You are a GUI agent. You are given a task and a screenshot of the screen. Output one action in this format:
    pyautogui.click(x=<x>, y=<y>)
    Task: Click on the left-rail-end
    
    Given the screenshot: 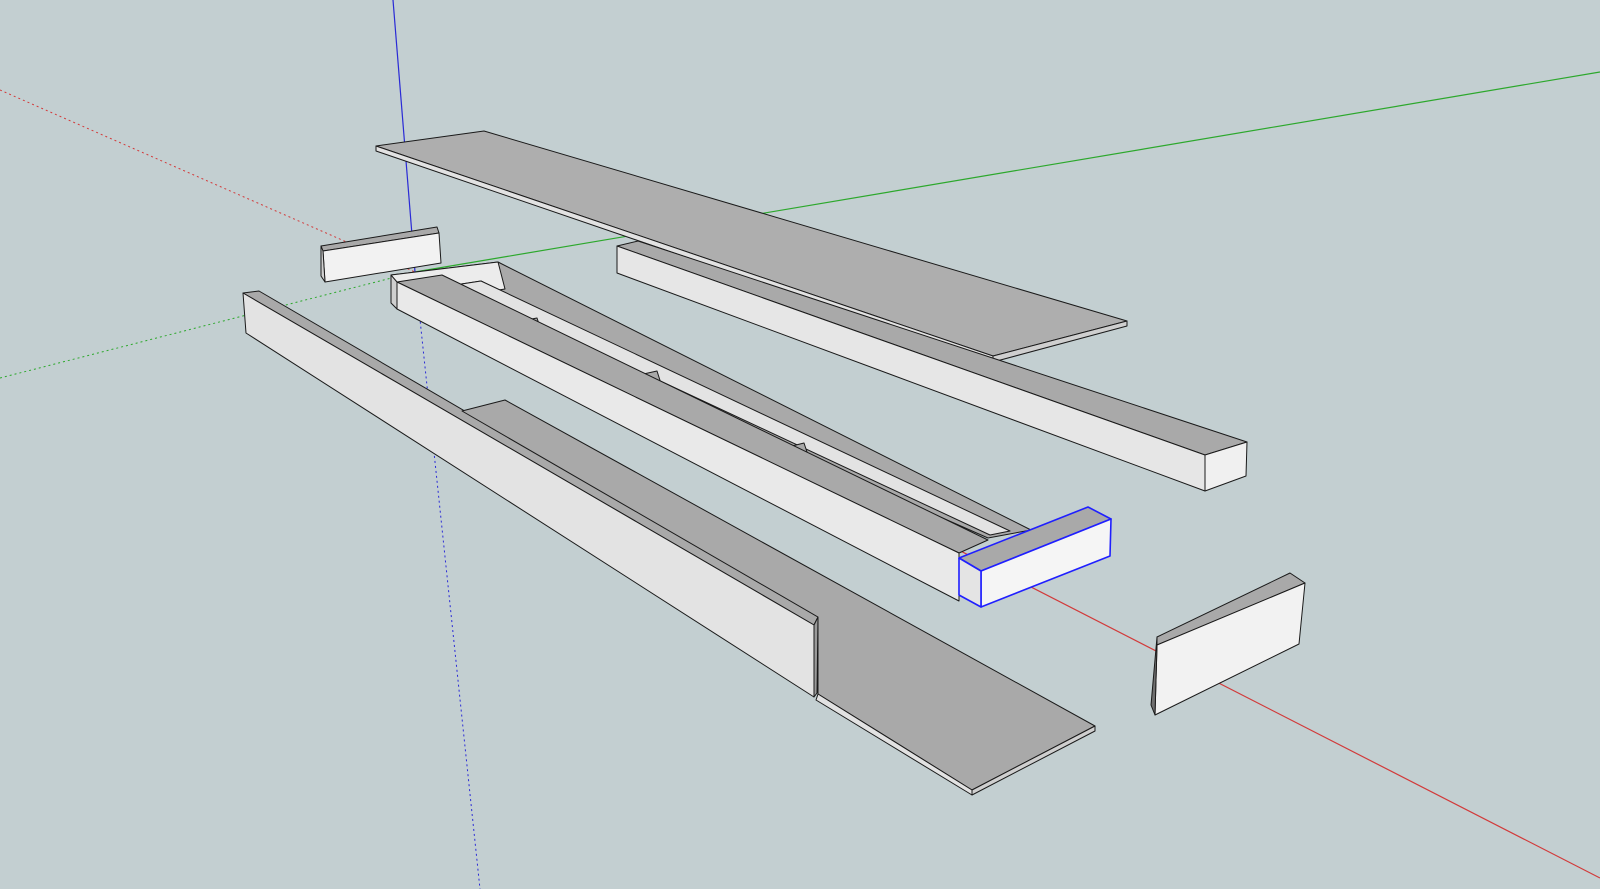 What is the action you would take?
    pyautogui.click(x=816, y=657)
    